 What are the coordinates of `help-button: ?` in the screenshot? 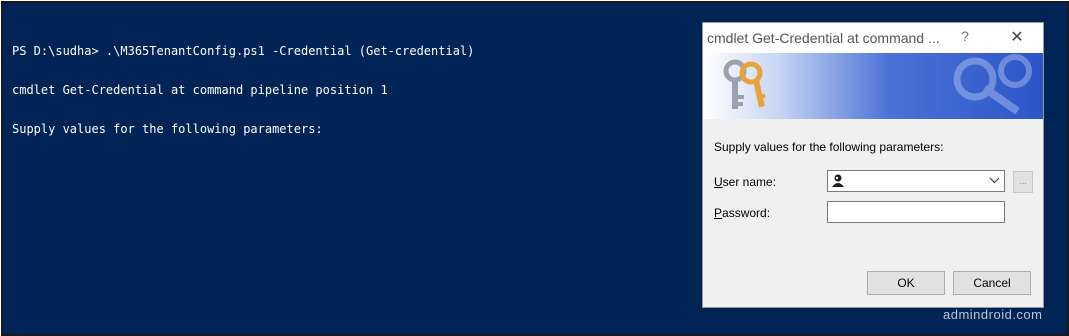 It's located at (965, 36).